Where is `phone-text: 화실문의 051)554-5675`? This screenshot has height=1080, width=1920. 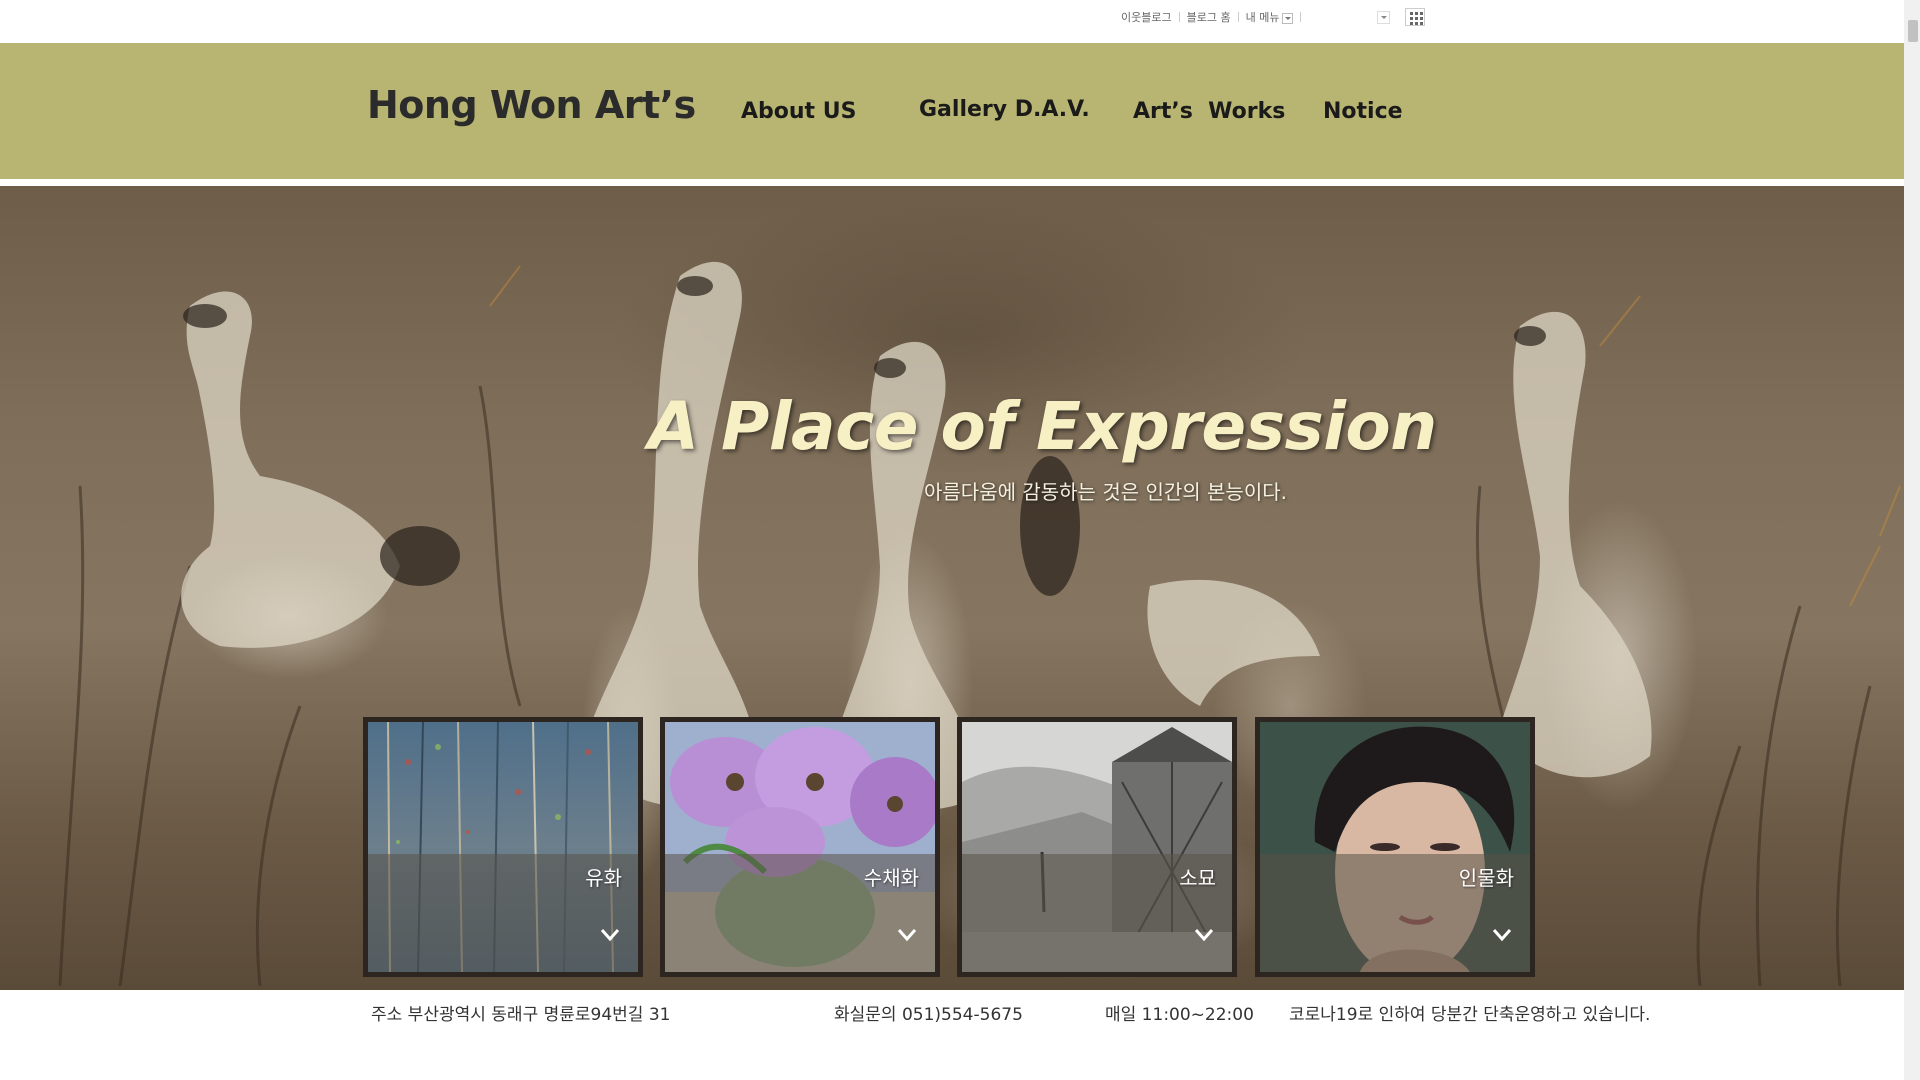
phone-text: 화실문의 051)554-5675 is located at coordinates (928, 1015).